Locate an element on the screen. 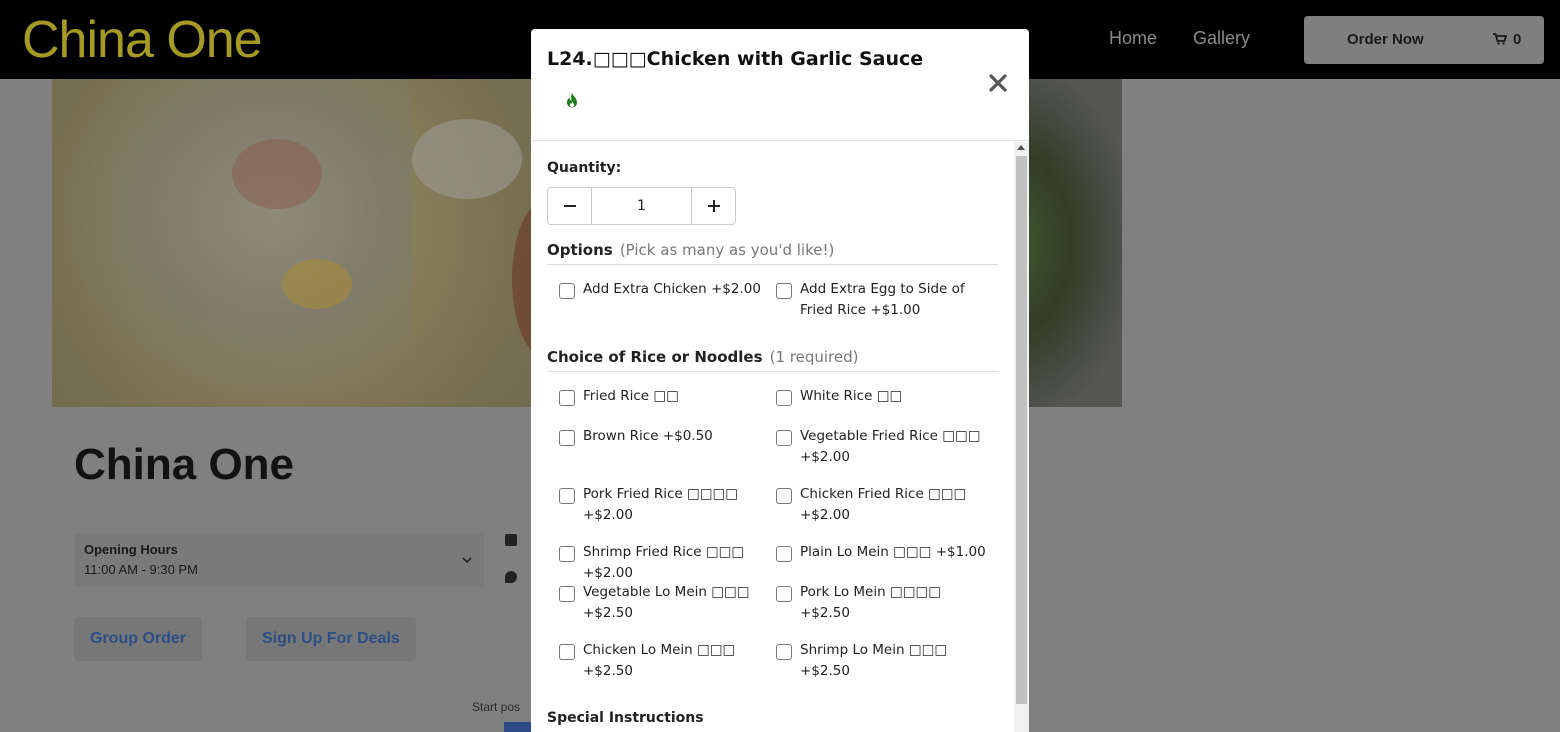 Image resolution: width=1560 pixels, height=732 pixels. plus-icon is located at coordinates (714, 206).